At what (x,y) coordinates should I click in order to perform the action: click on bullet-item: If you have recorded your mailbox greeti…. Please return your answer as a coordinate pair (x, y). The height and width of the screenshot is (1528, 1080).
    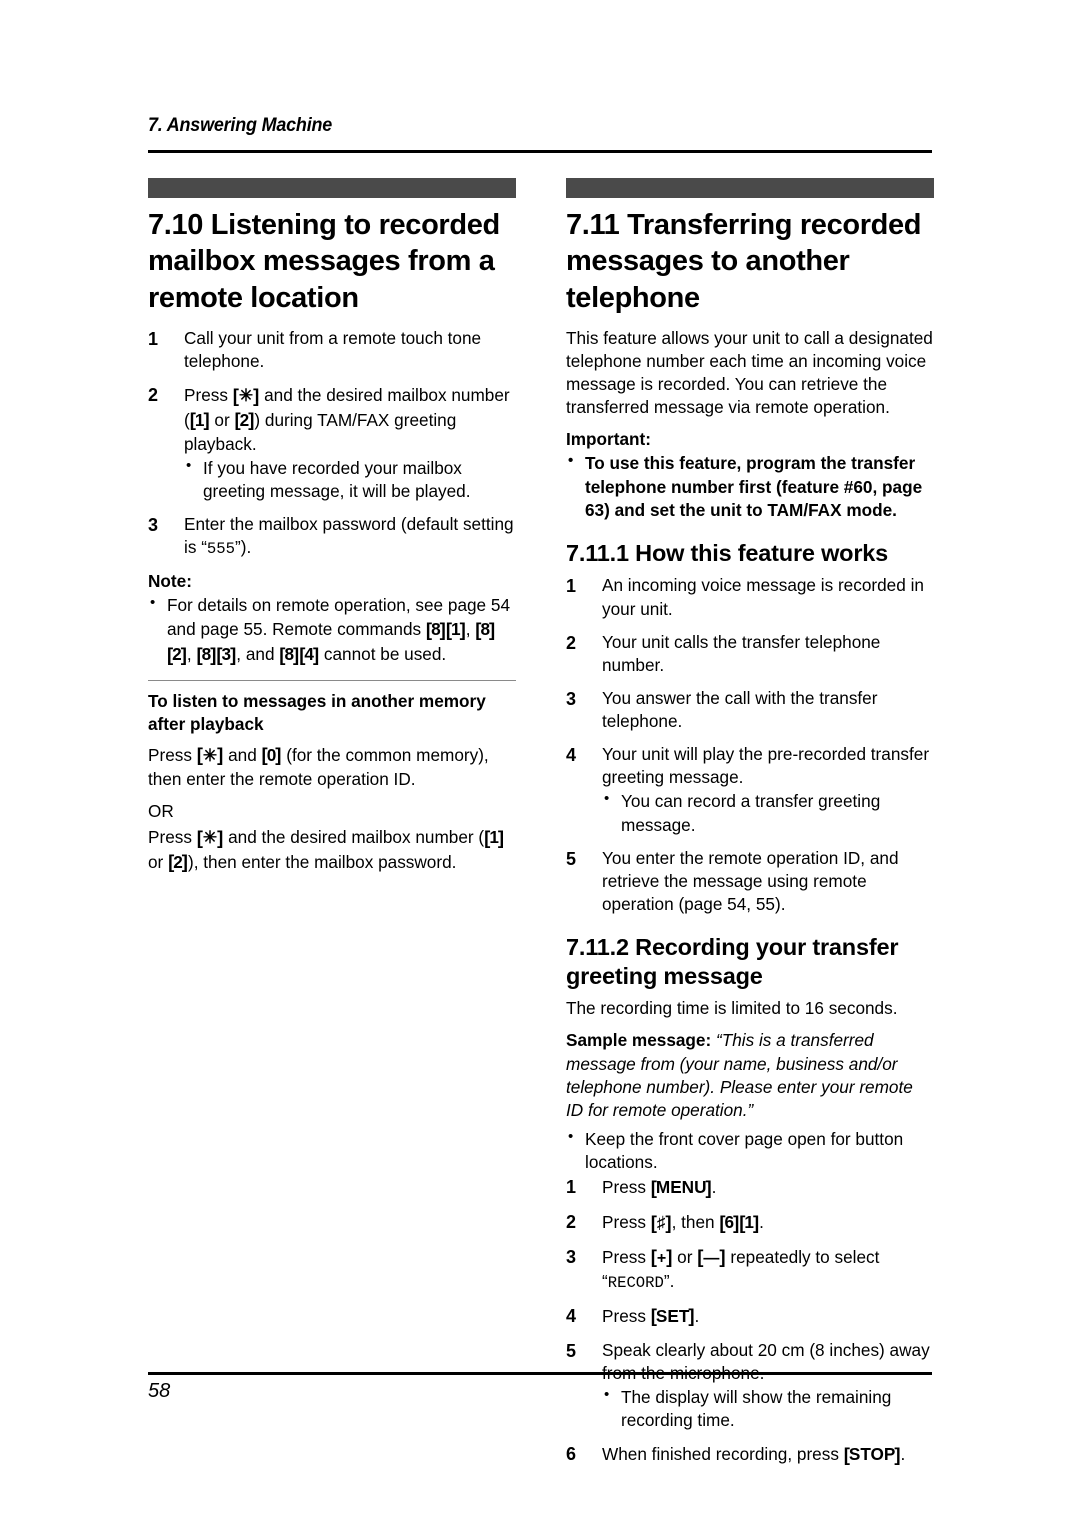
    Looking at the image, I should click on (350, 479).